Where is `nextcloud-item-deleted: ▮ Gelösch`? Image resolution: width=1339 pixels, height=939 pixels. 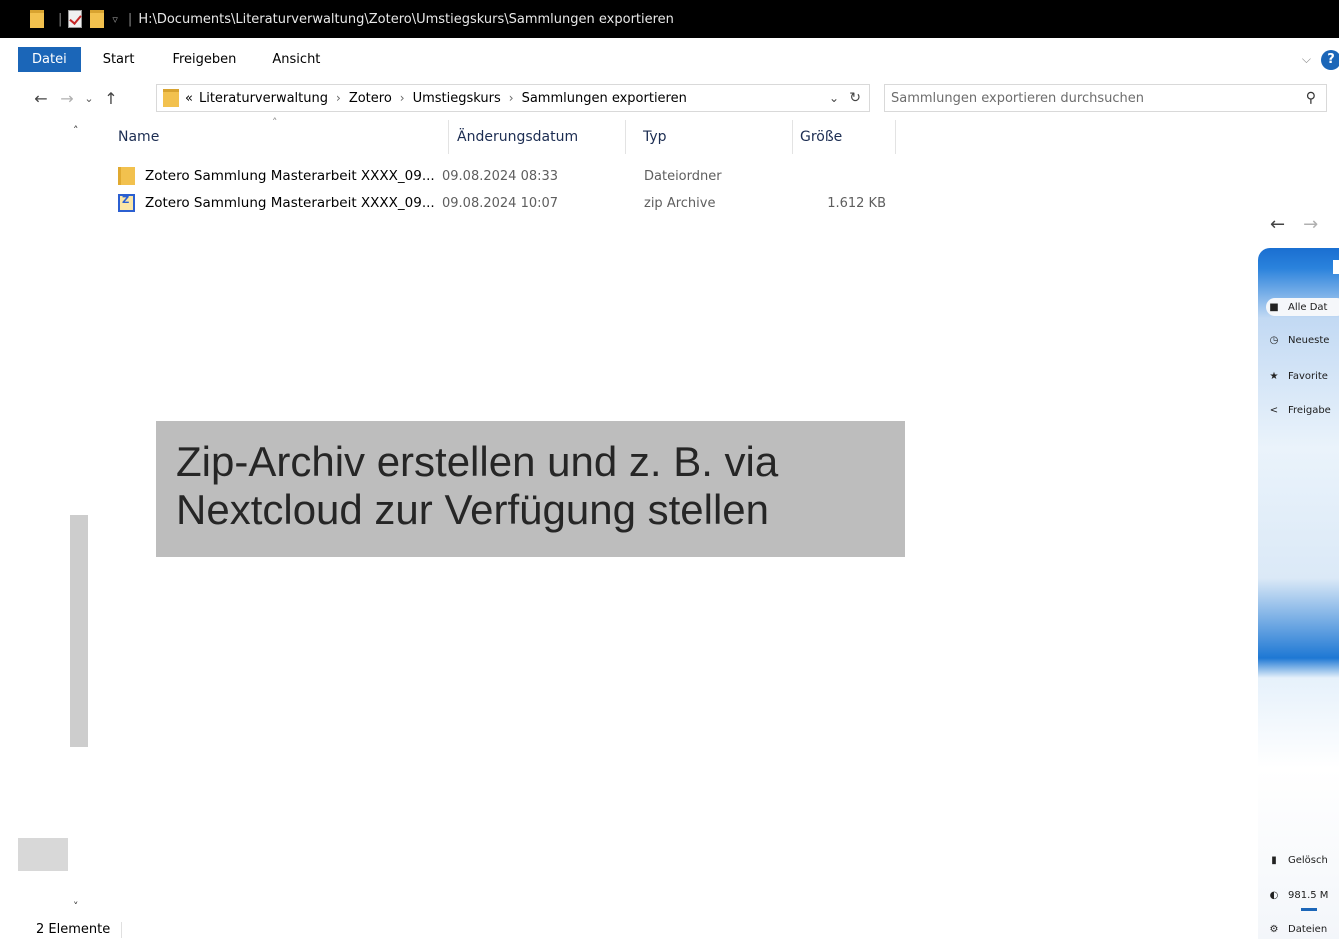
nextcloud-item-deleted: ▮ Gelösch is located at coordinates (1298, 860).